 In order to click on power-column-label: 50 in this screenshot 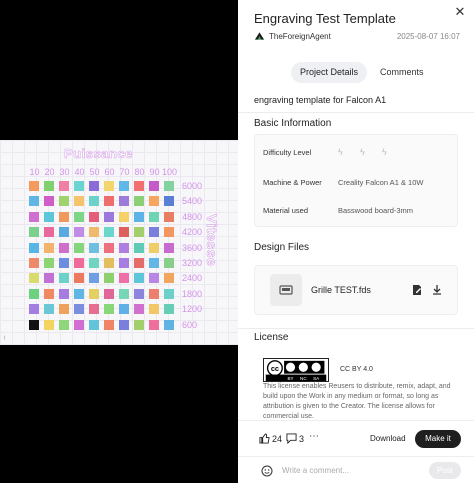, I will do `click(94, 172)`.